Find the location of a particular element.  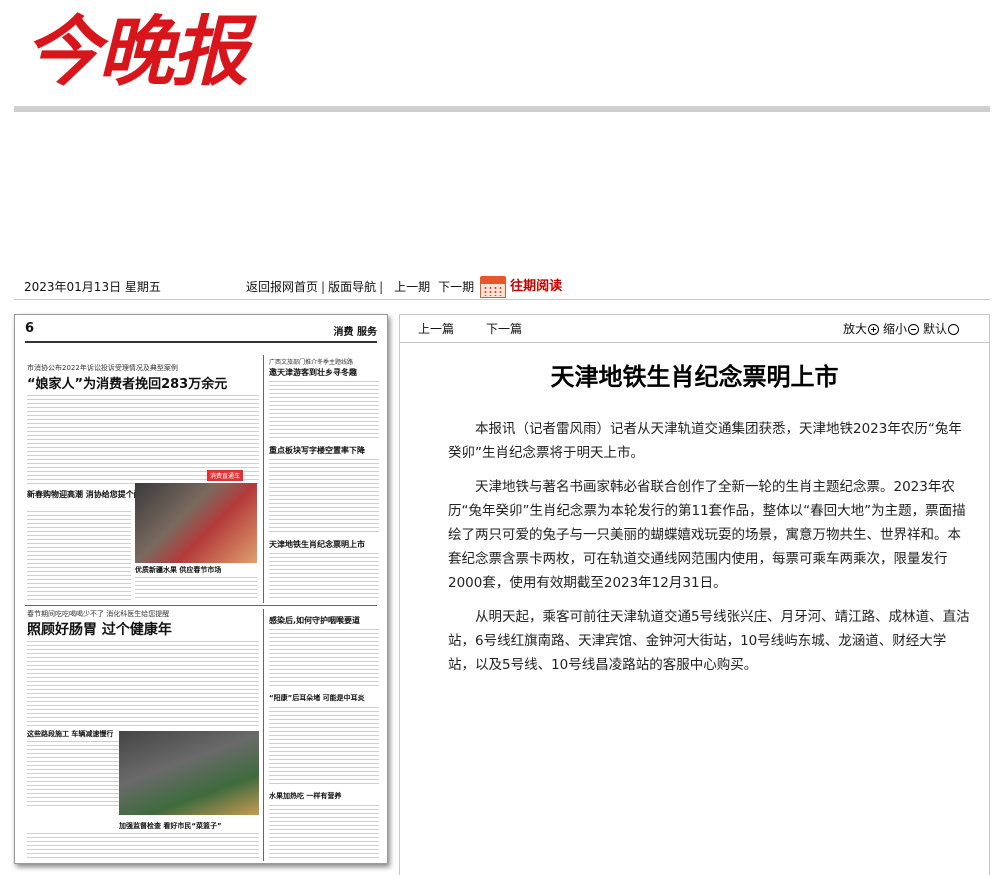

zoom-out-icon is located at coordinates (913, 329).